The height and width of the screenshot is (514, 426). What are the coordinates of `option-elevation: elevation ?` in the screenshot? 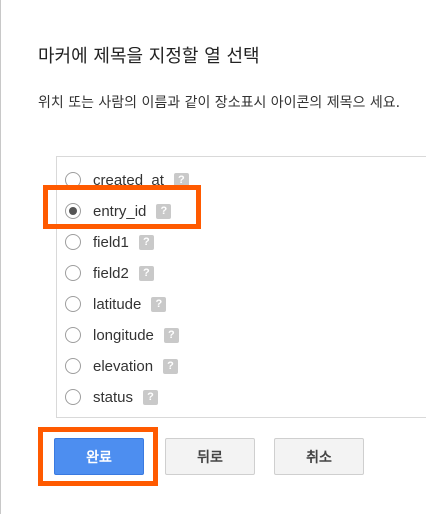 It's located at (122, 366).